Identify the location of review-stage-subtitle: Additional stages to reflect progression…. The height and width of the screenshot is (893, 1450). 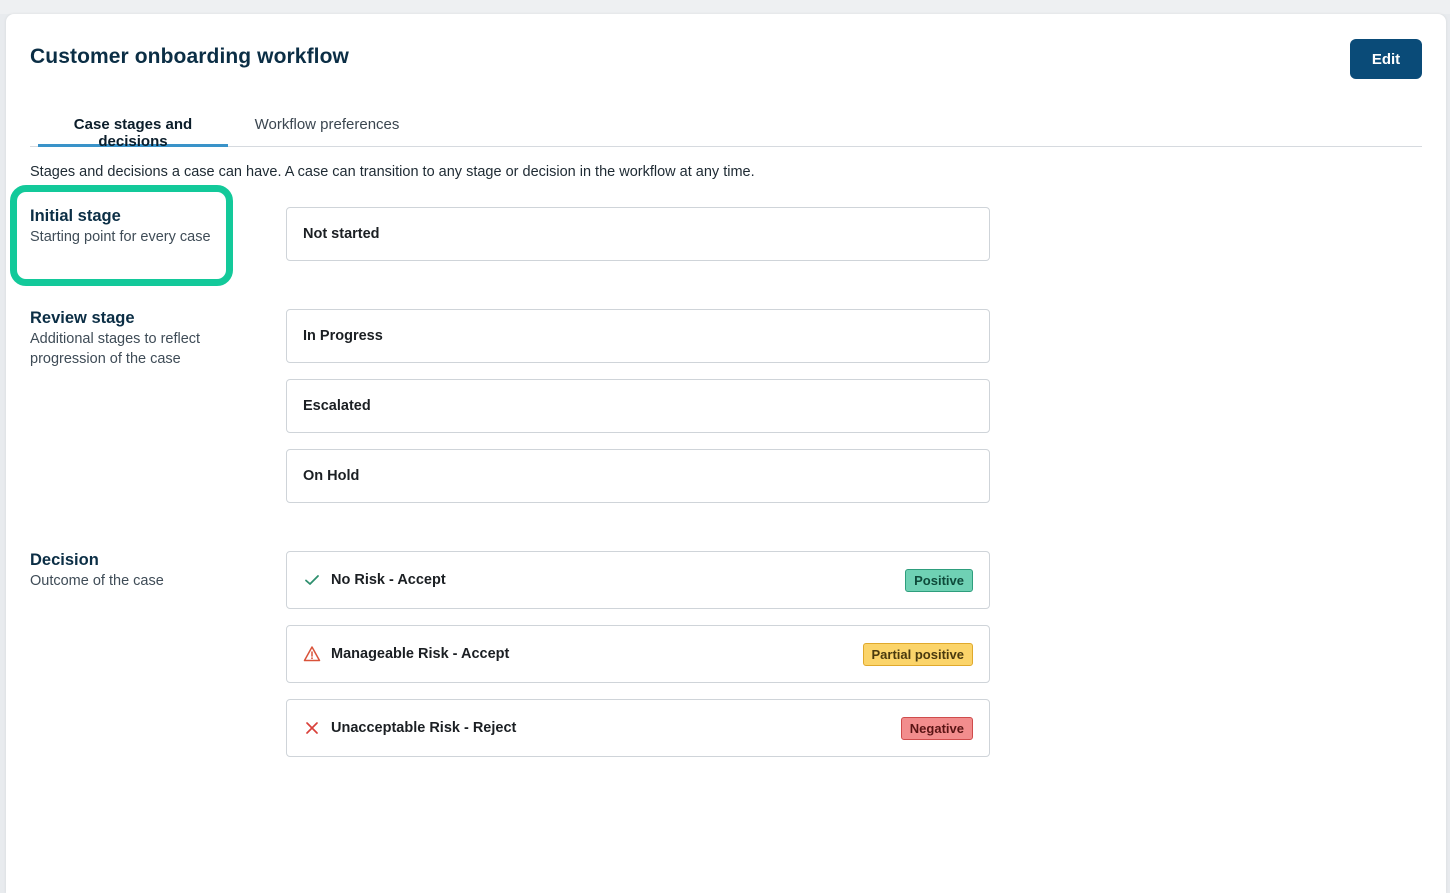
(115, 349).